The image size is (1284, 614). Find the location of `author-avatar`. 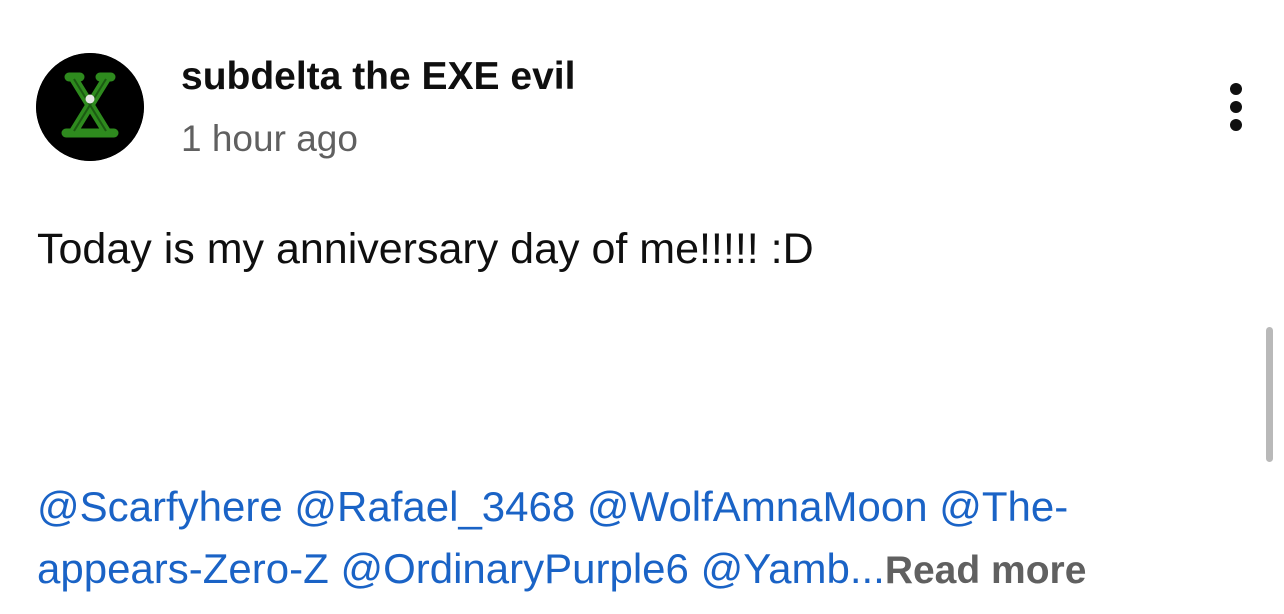

author-avatar is located at coordinates (90, 107).